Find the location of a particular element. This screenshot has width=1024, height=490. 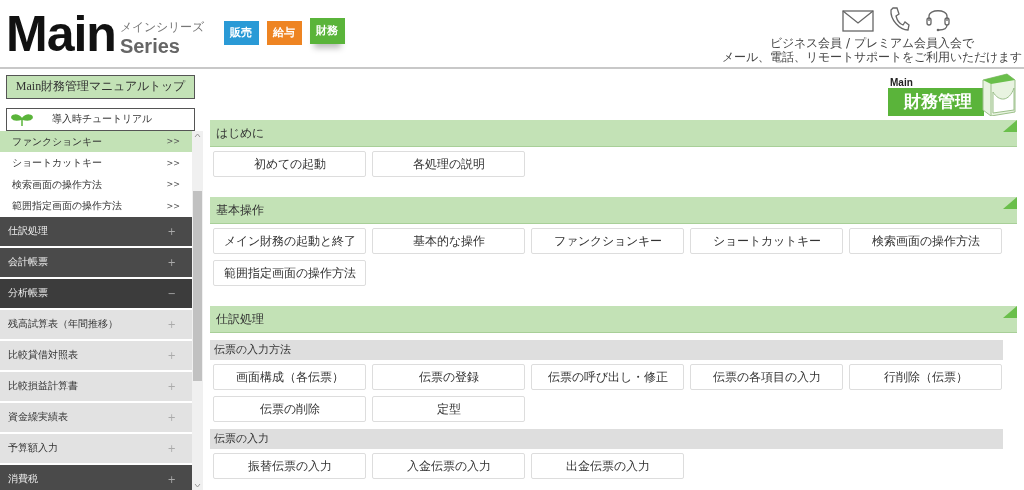

topic-link: 伝票の呼び出し・修正 is located at coordinates (607, 377).